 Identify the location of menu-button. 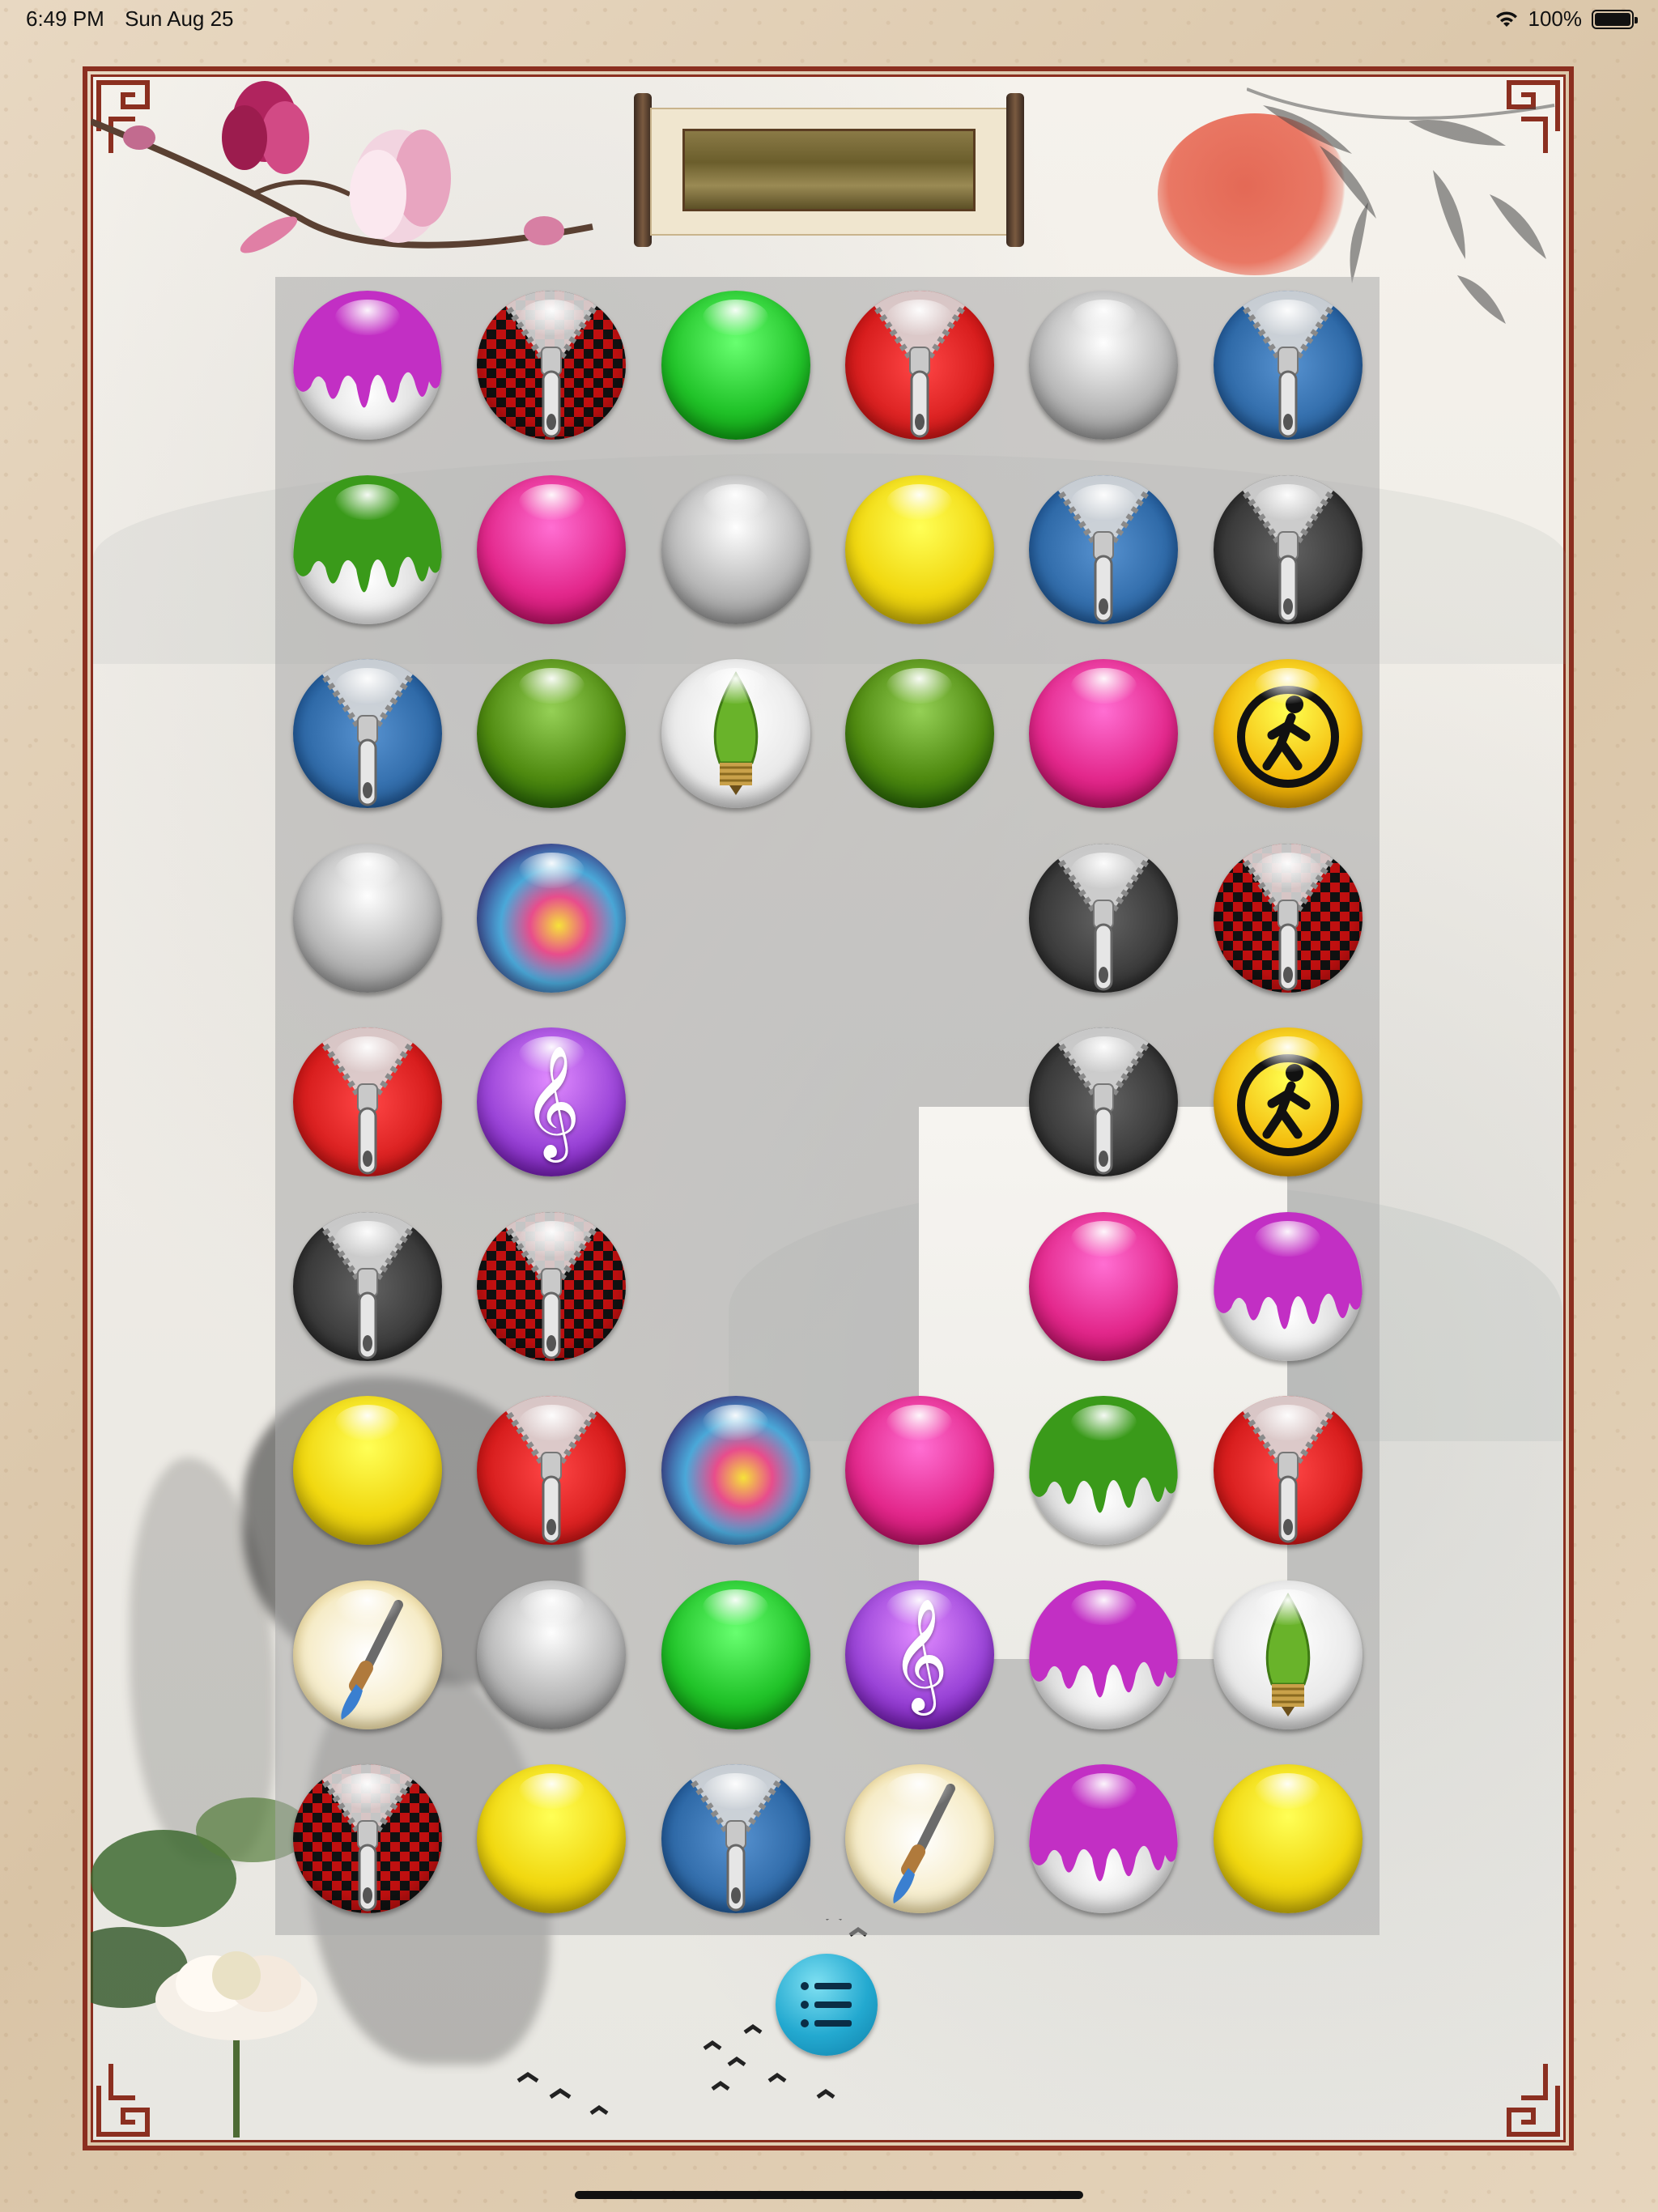
(827, 2005).